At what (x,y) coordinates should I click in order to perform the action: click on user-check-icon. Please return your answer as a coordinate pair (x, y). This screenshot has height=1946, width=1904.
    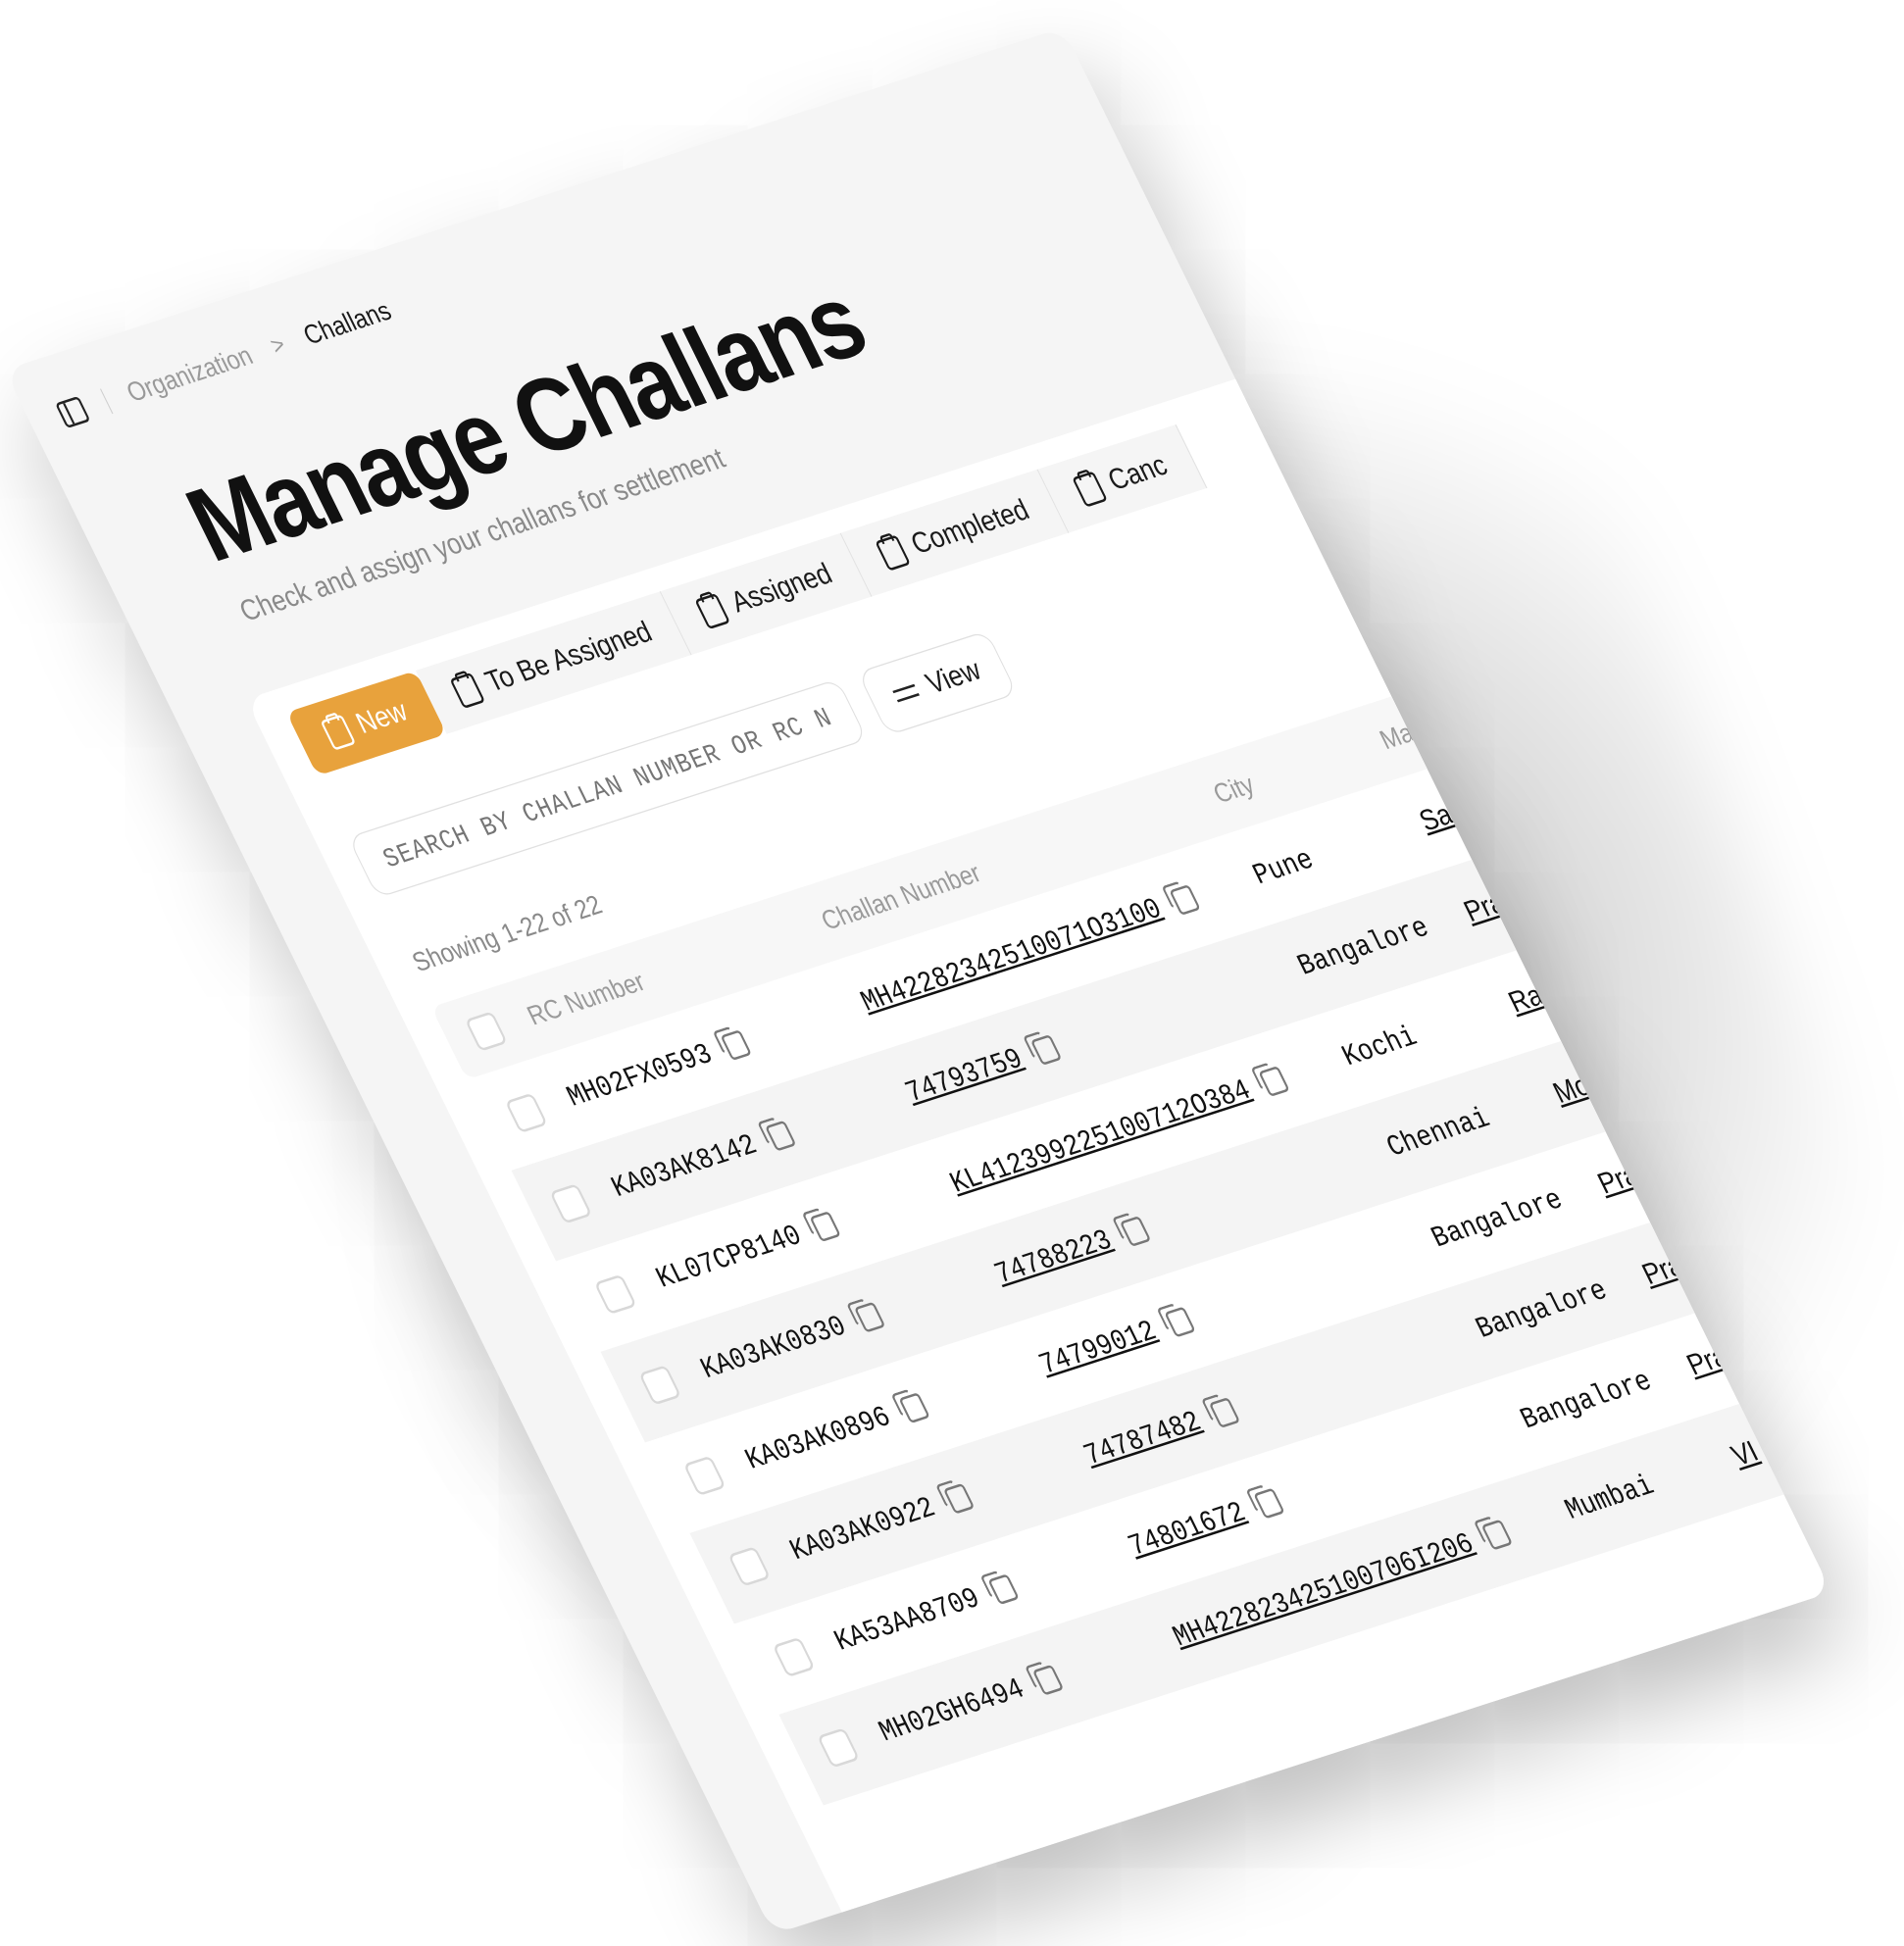
    Looking at the image, I should click on (712, 610).